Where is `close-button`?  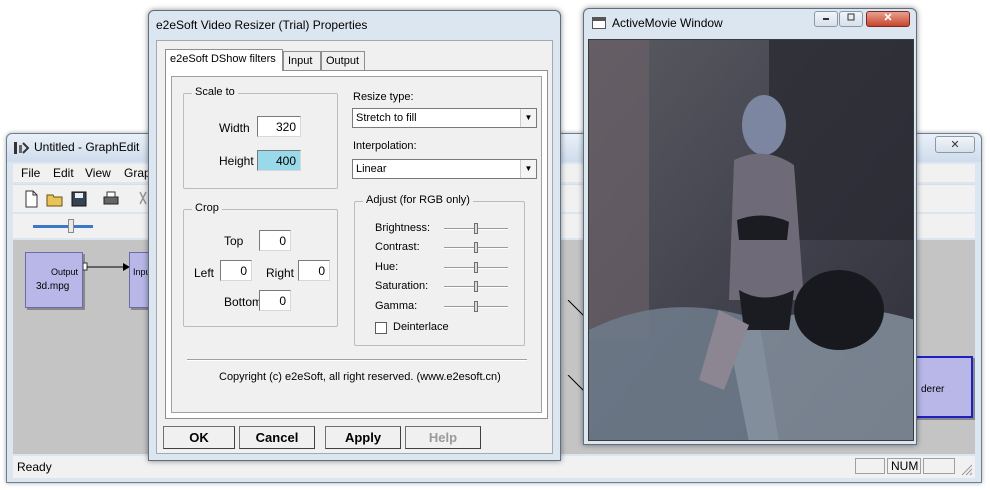 close-button is located at coordinates (888, 19).